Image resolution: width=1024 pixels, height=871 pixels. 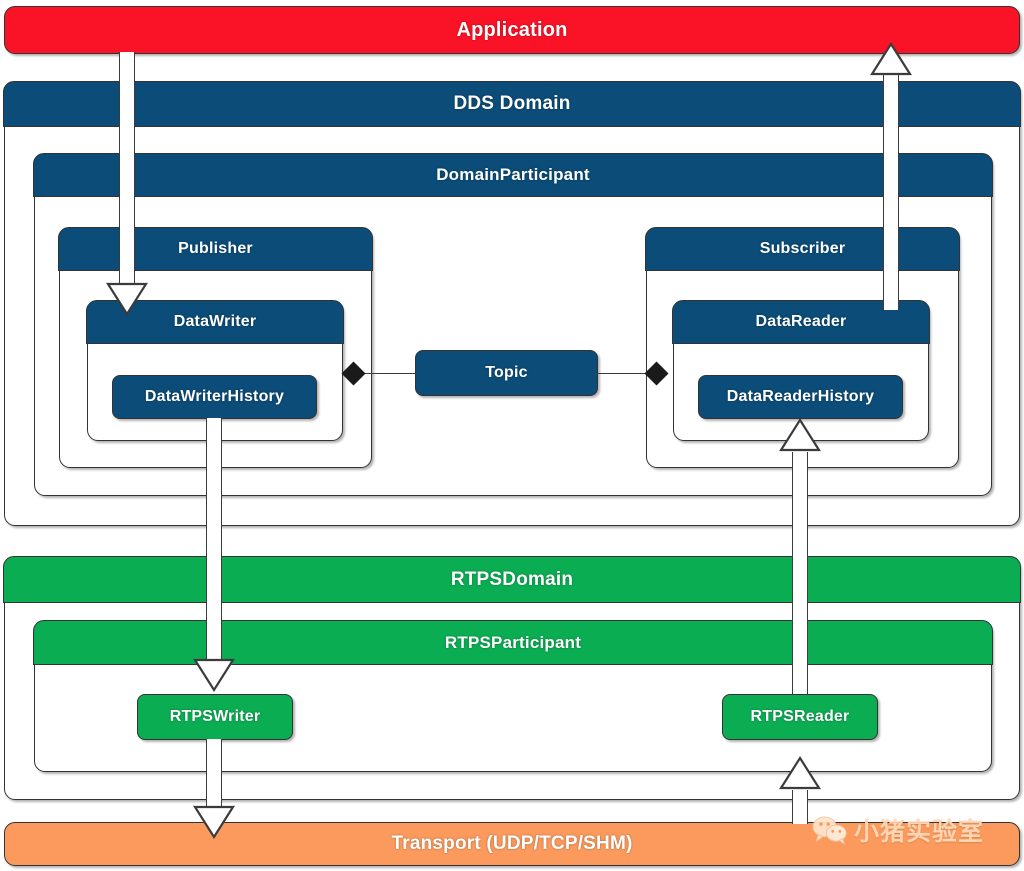 What do you see at coordinates (214, 539) in the screenshot?
I see `arrow-shaft-writerhistory-to-rtpswriter` at bounding box center [214, 539].